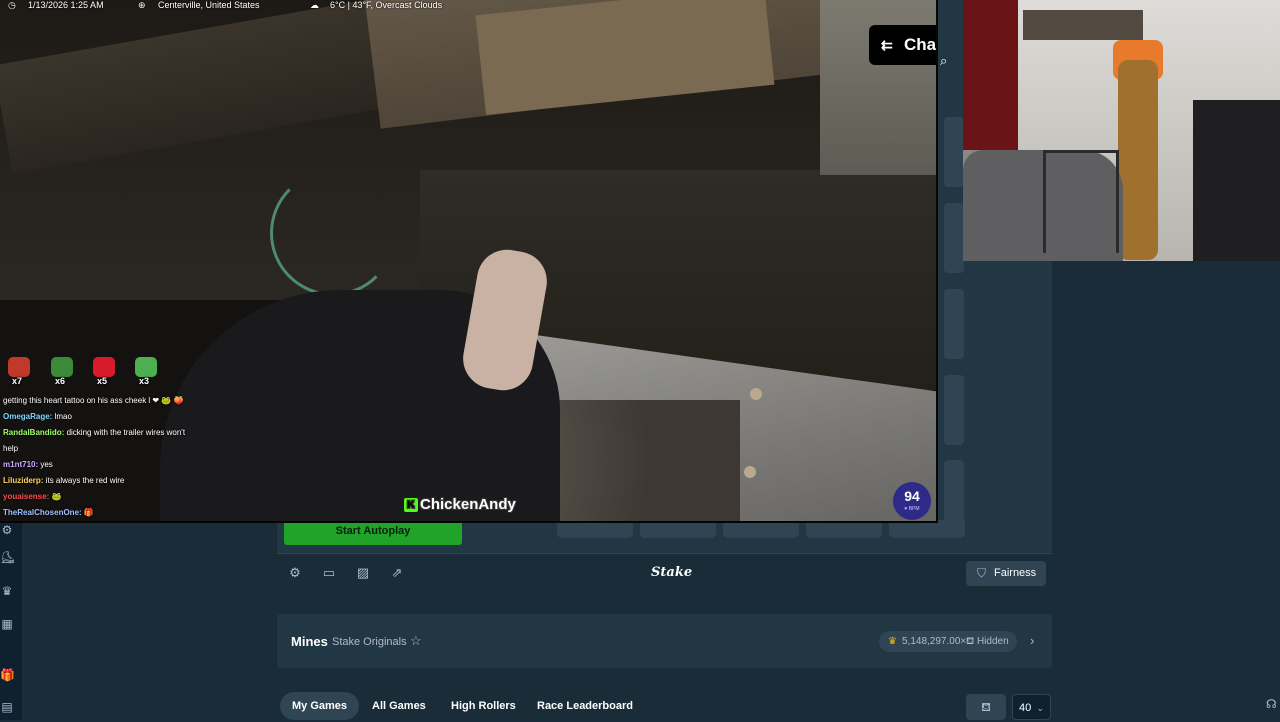 The width and height of the screenshot is (1280, 722). Describe the element at coordinates (468, 504) in the screenshot. I see `watermark-text: ChickenAndy` at that location.